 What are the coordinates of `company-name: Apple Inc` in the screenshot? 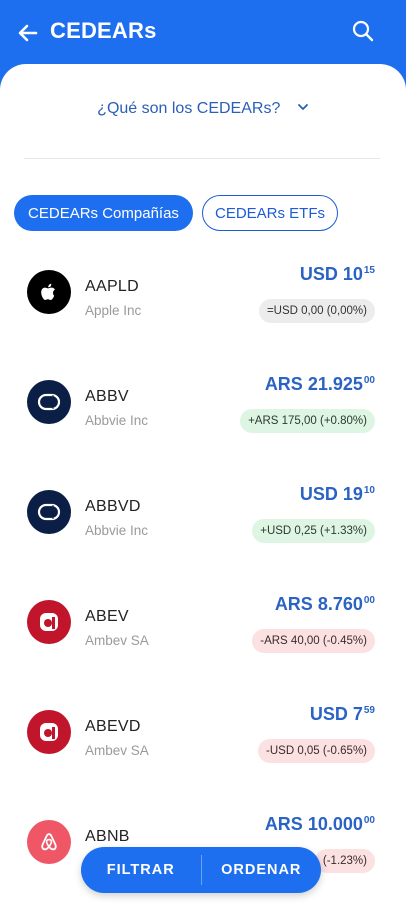 It's located at (113, 310).